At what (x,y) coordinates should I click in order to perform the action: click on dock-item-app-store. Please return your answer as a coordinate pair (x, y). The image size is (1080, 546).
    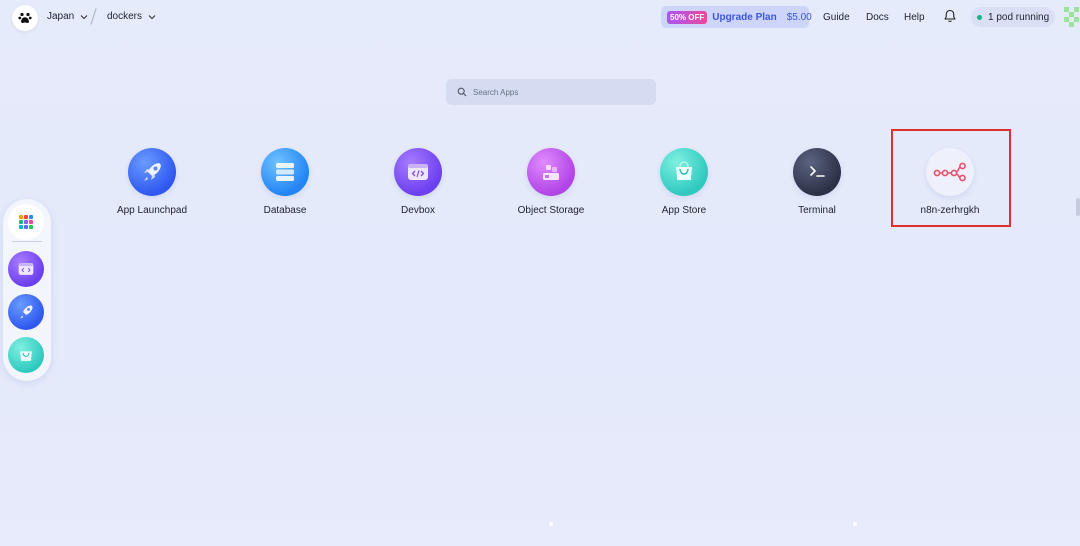
    Looking at the image, I should click on (26, 355).